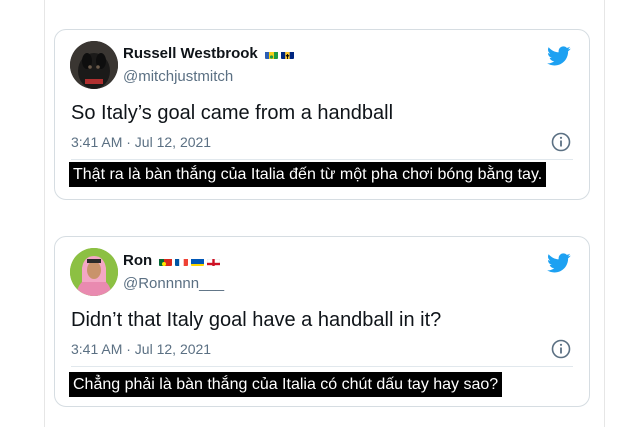 The width and height of the screenshot is (640, 427). What do you see at coordinates (190, 53) in the screenshot?
I see `display-name: Russell Westbrook` at bounding box center [190, 53].